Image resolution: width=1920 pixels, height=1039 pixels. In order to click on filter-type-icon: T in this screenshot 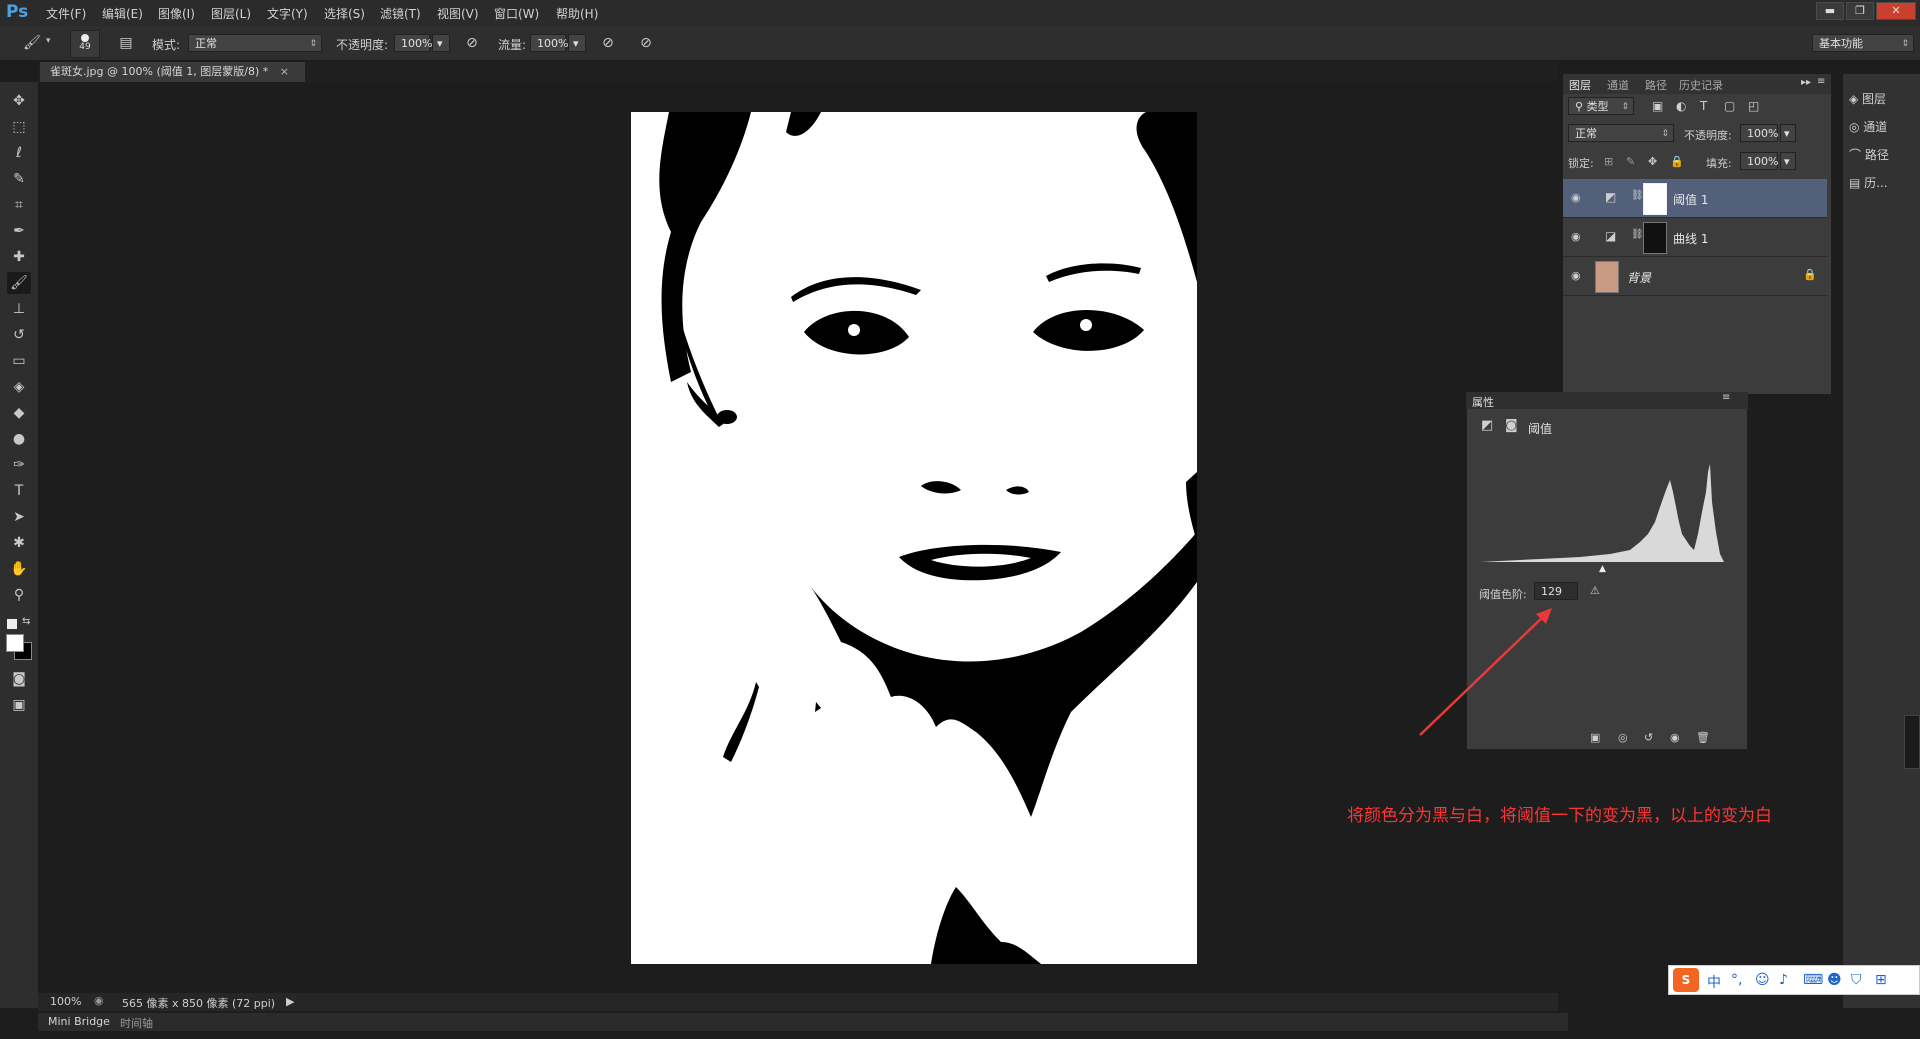, I will do `click(1703, 106)`.